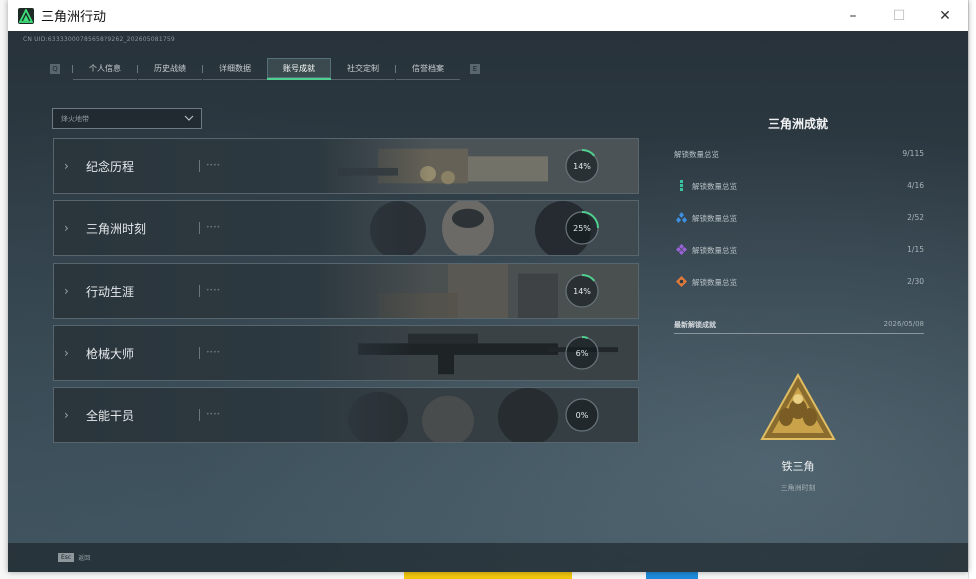 The height and width of the screenshot is (579, 976). I want to click on maximize-button: ☐, so click(899, 15).